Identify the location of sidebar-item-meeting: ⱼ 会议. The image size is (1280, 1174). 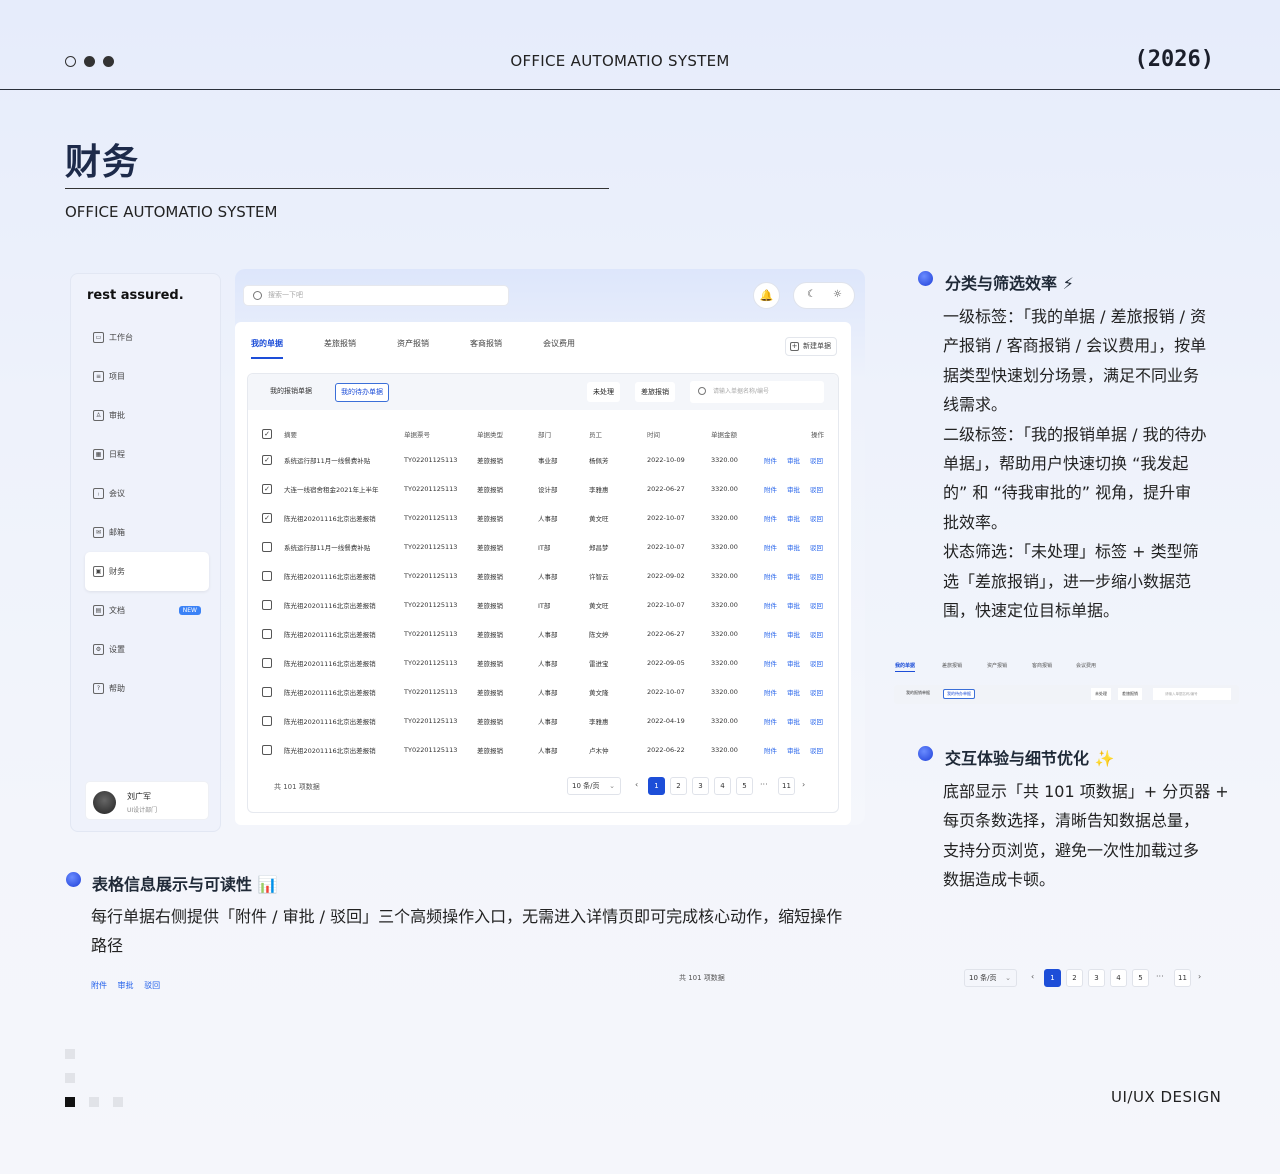
(147, 493).